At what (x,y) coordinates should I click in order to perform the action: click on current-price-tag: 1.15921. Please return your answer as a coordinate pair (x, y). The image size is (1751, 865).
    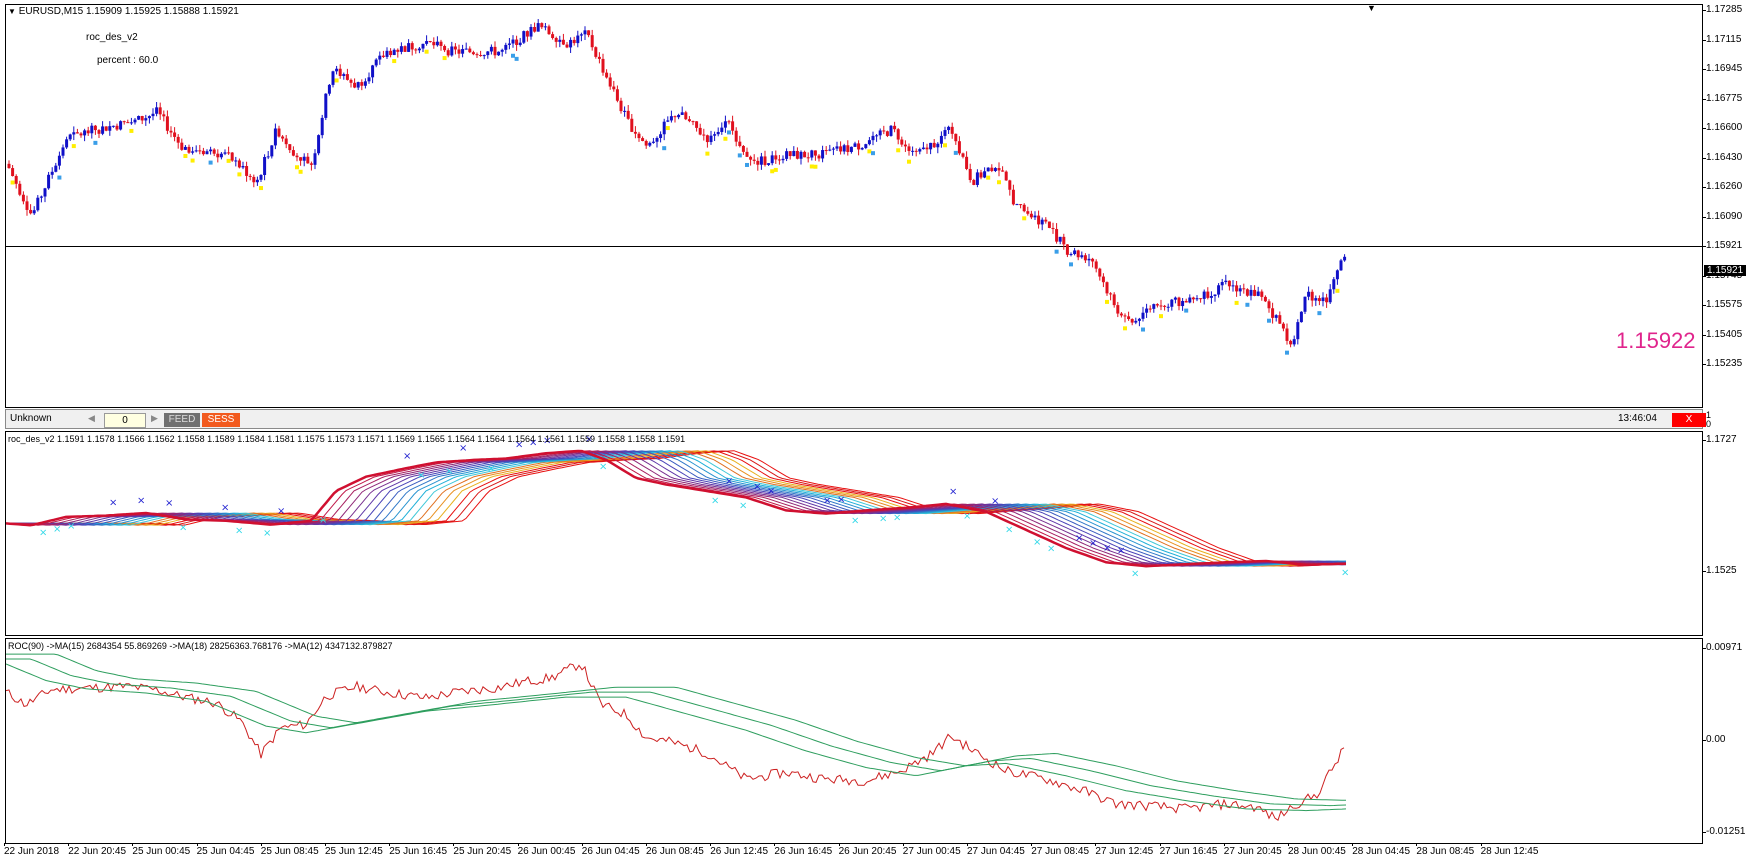
    Looking at the image, I should click on (1725, 270).